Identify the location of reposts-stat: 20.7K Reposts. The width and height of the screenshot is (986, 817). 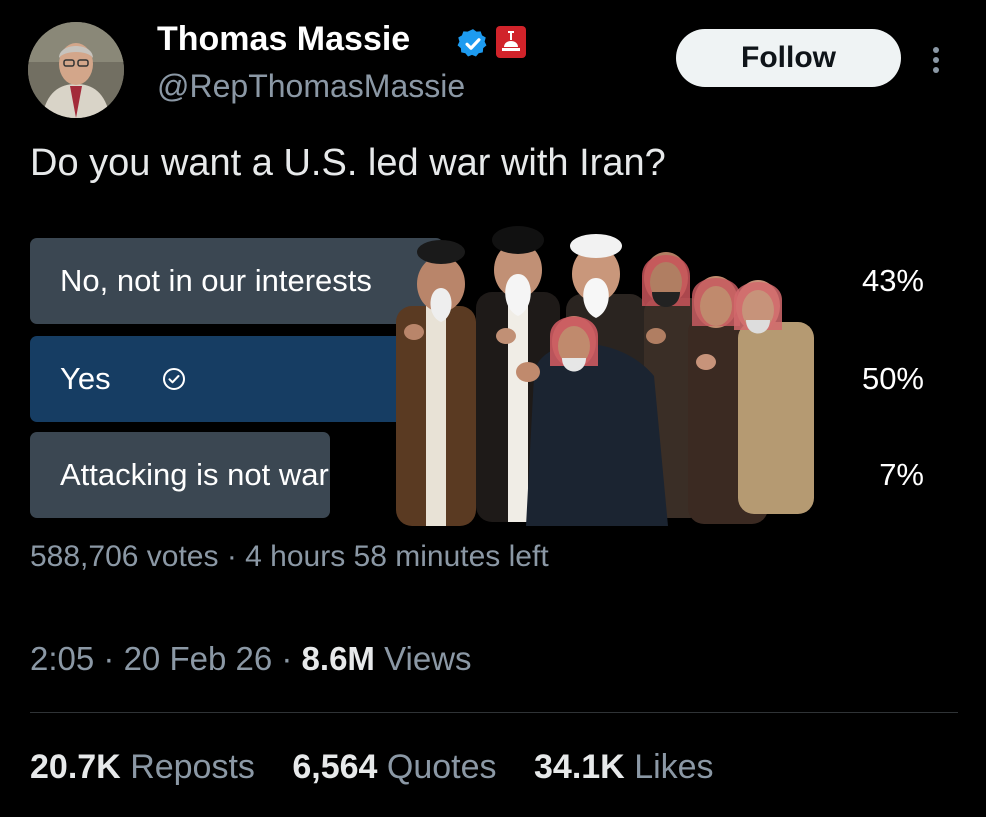
(142, 767).